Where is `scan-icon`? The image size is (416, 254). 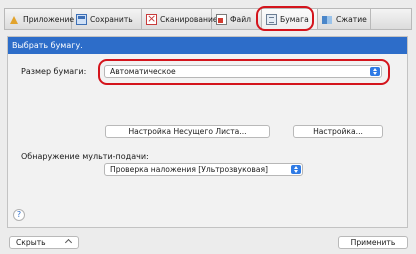 scan-icon is located at coordinates (151, 19).